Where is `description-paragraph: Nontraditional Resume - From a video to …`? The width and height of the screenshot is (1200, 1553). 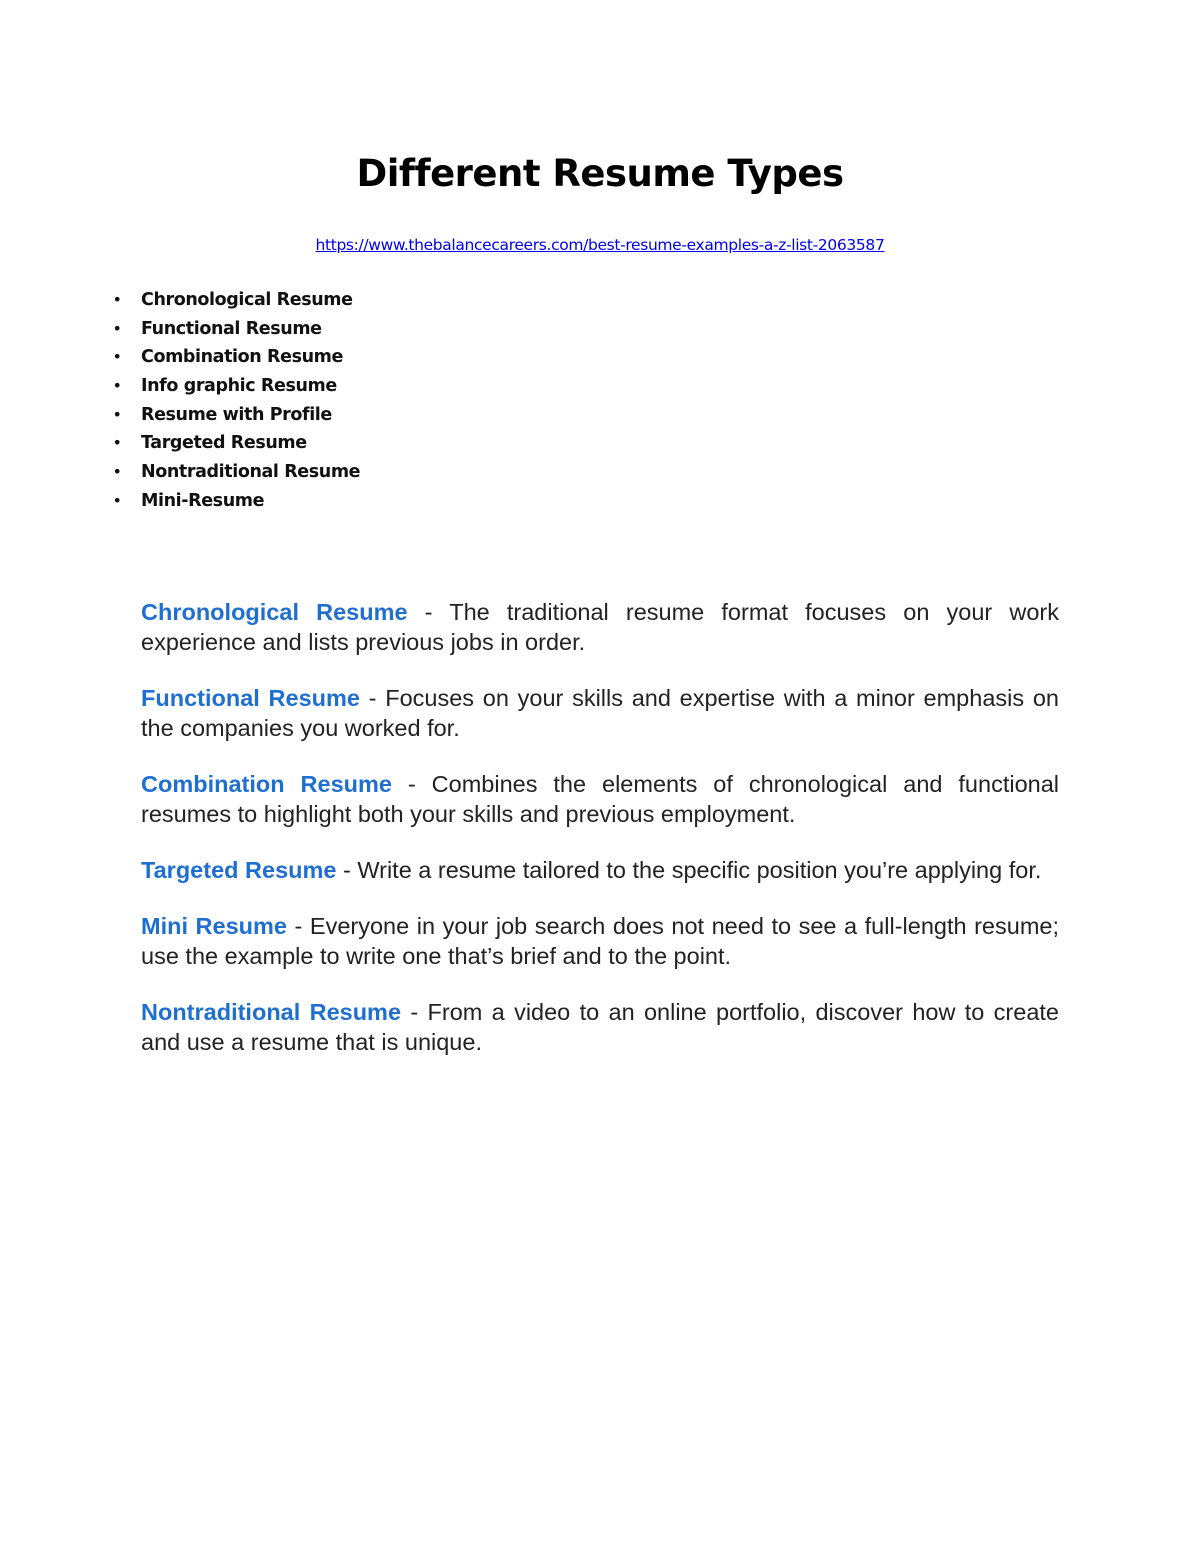
description-paragraph: Nontraditional Resume - From a video to … is located at coordinates (600, 1027).